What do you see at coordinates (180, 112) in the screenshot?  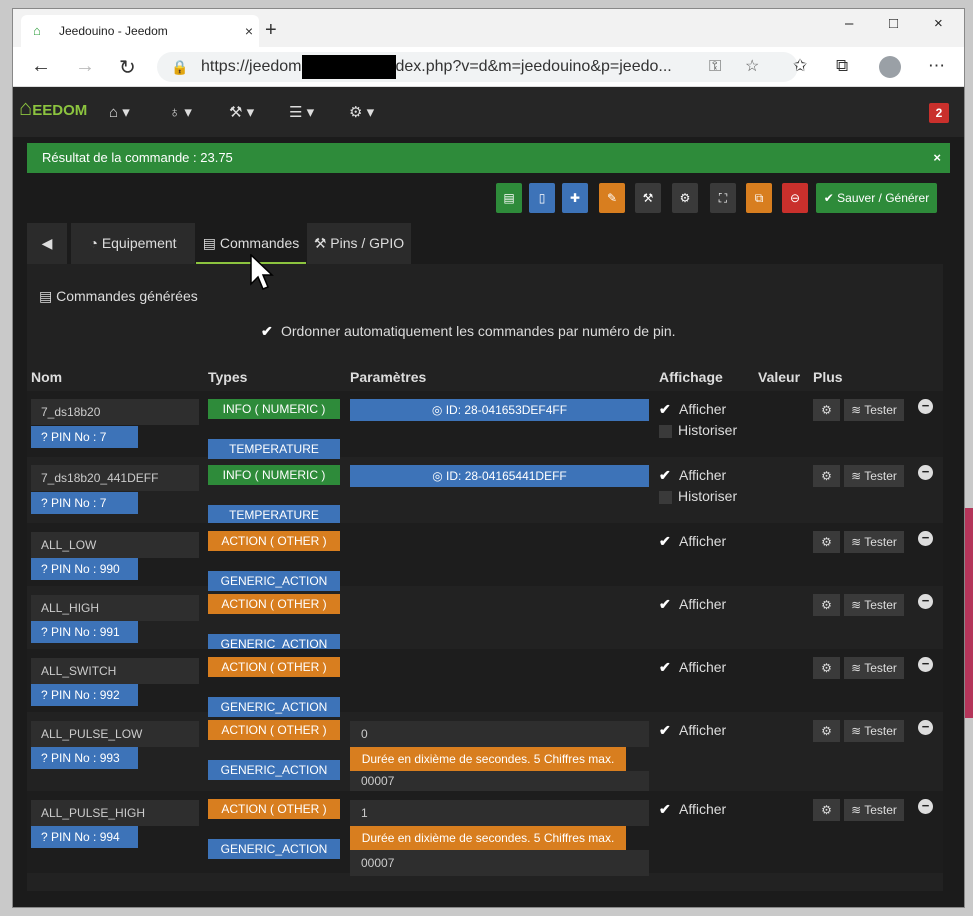 I see `analysis-menu-icon: ♁ ▾` at bounding box center [180, 112].